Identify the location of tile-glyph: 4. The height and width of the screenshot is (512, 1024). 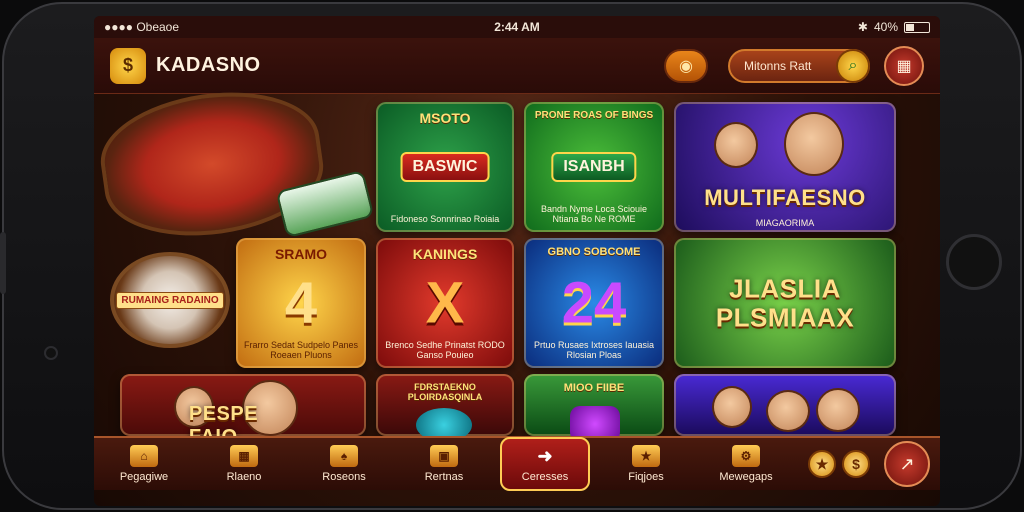
(301, 303).